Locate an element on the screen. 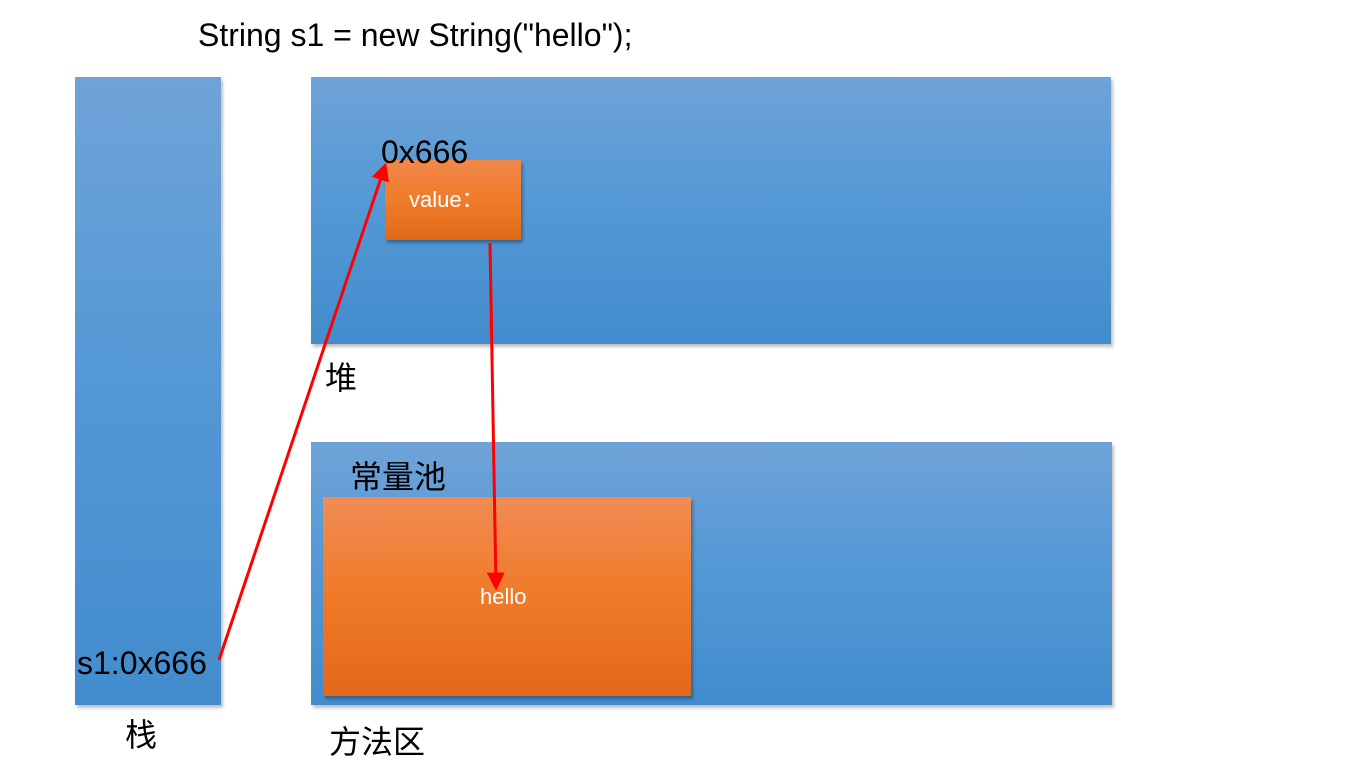 The width and height of the screenshot is (1350, 763). heap-name-label: 堆 is located at coordinates (341, 378).